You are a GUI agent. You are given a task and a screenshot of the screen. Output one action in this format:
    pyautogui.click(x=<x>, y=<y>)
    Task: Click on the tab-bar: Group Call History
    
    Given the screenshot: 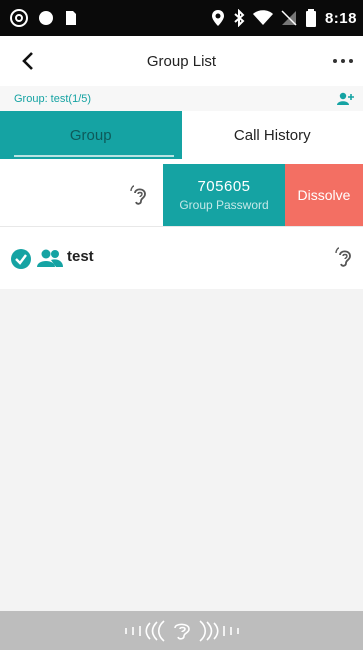 What is the action you would take?
    pyautogui.click(x=181, y=135)
    